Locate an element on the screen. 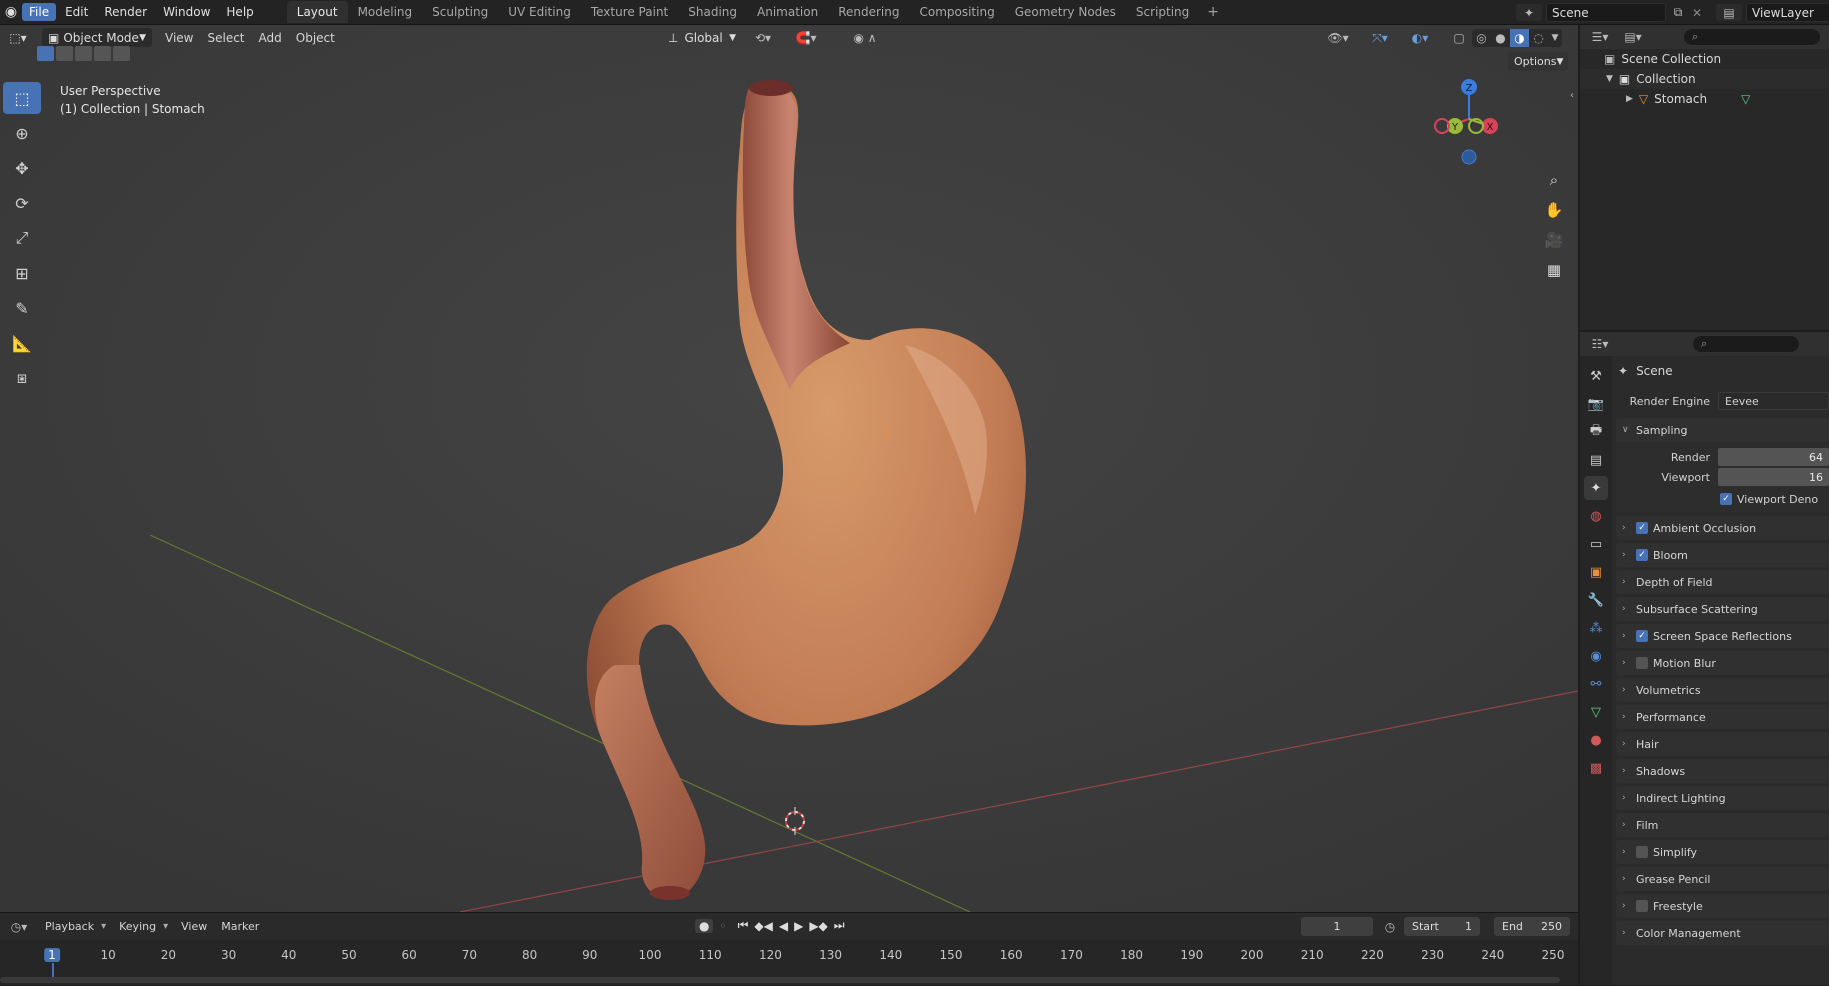 This screenshot has height=986, width=1829. texture-tab-icon: ▩ is located at coordinates (1596, 768).